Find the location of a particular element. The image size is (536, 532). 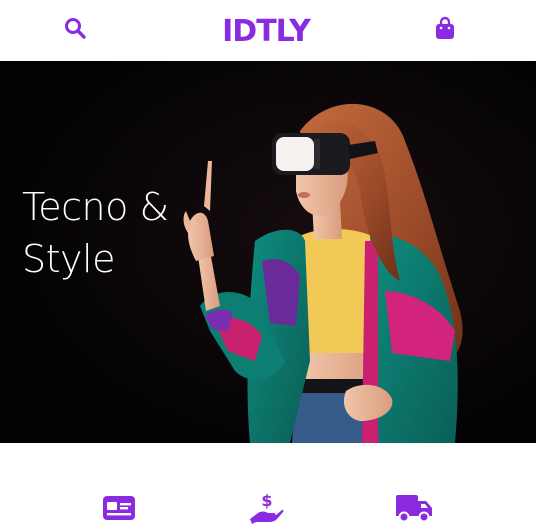

payment-feature is located at coordinates (119, 508).